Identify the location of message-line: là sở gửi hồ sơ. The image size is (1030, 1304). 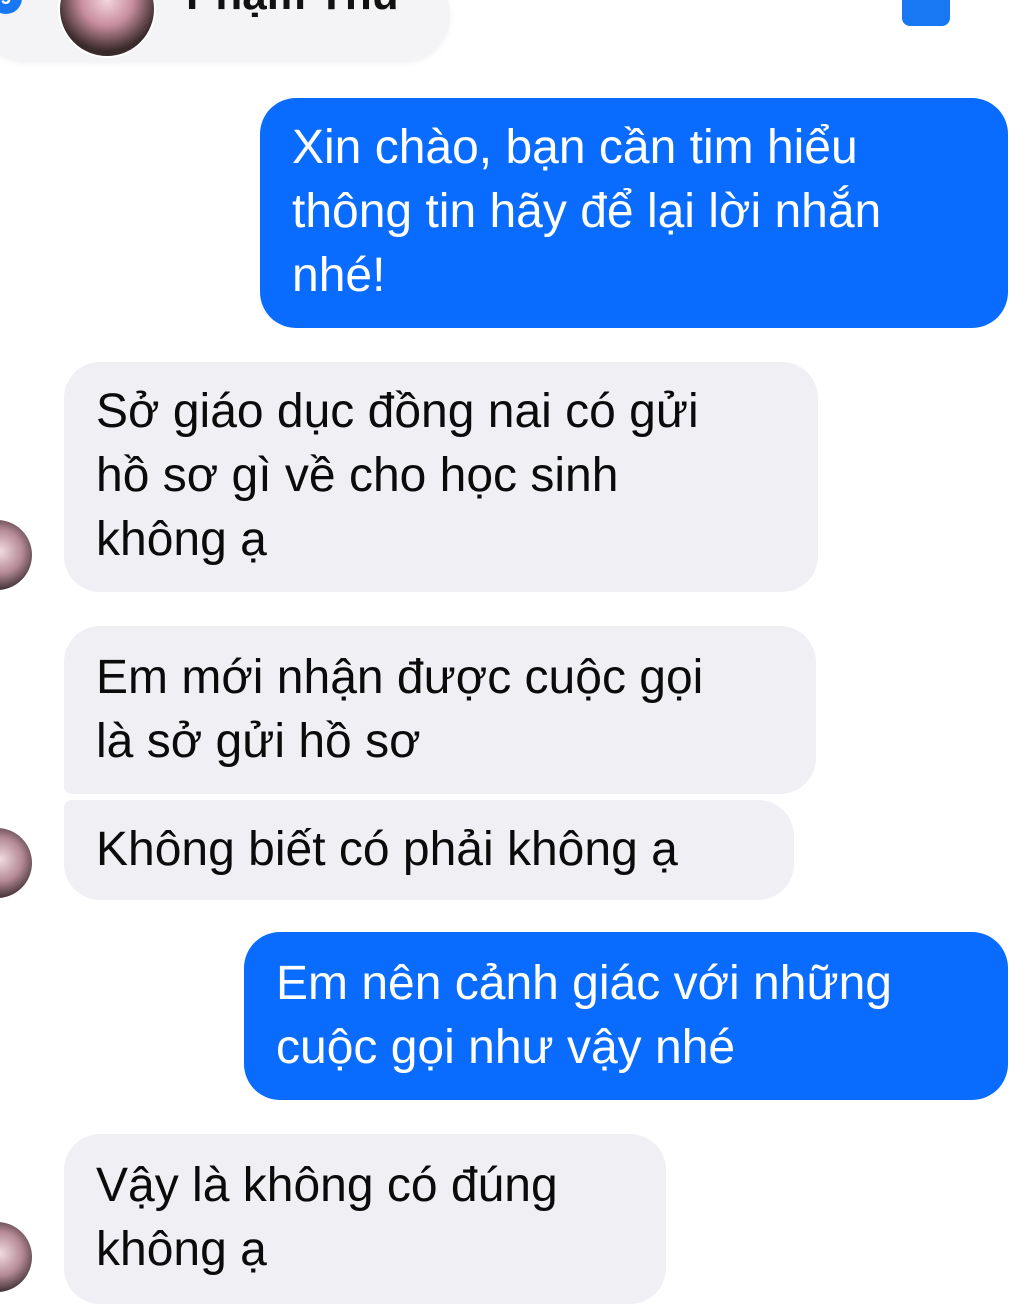
(258, 741).